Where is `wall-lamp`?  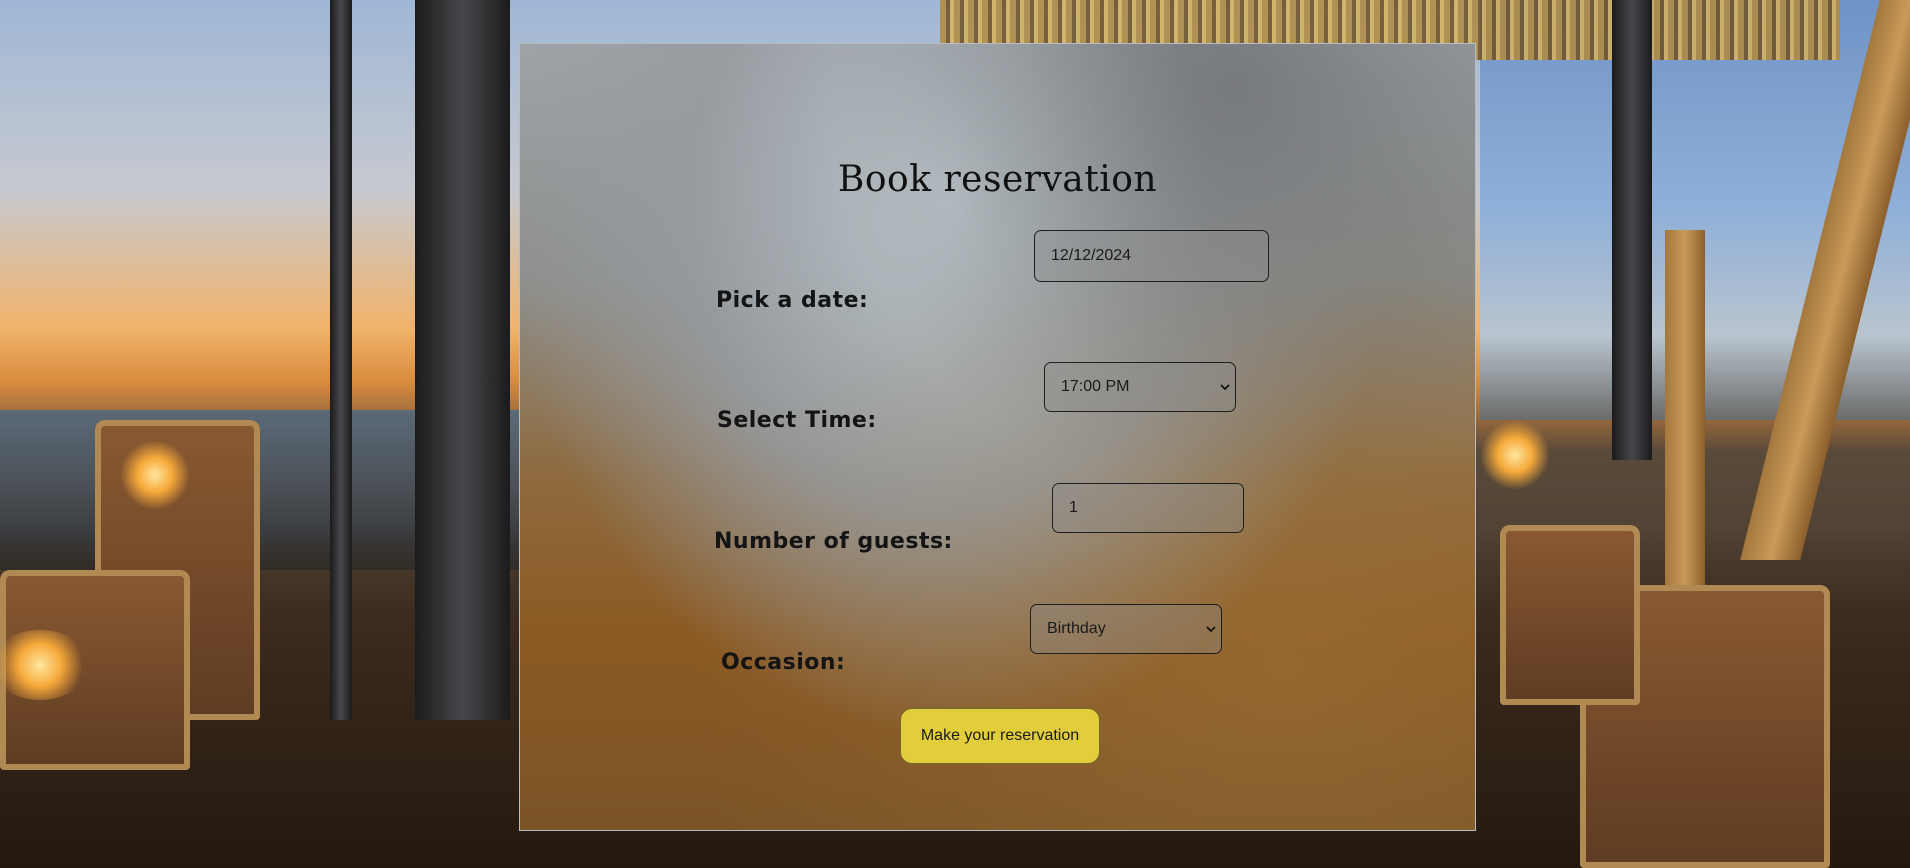 wall-lamp is located at coordinates (155, 475).